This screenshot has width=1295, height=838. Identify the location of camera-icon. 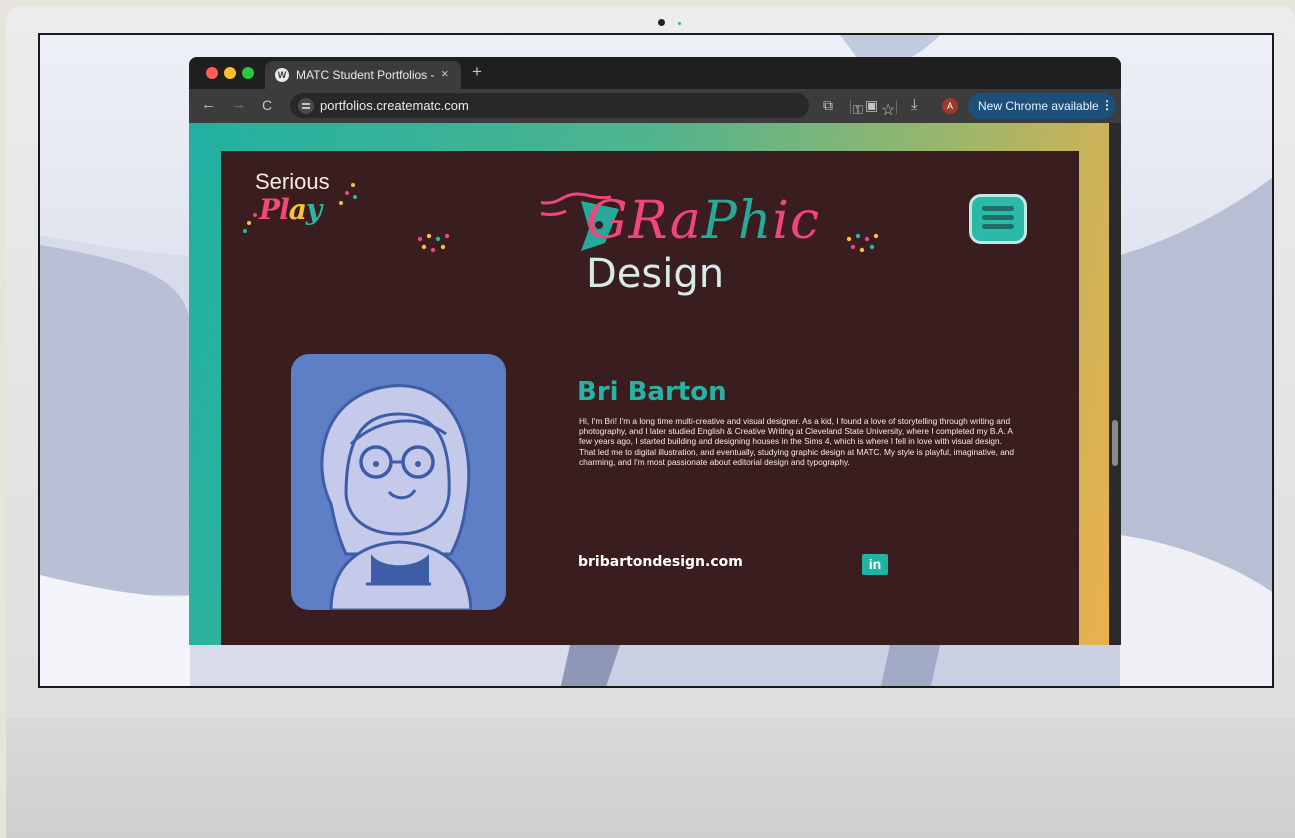
(661, 22).